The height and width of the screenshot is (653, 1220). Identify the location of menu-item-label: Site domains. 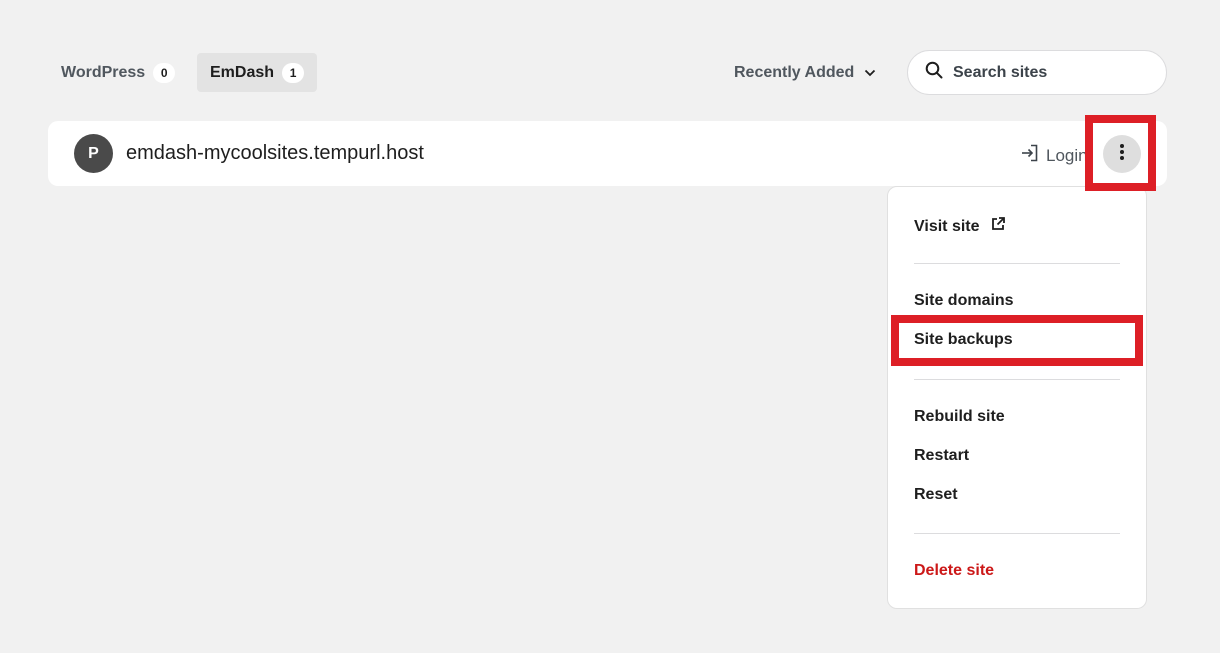
(964, 300).